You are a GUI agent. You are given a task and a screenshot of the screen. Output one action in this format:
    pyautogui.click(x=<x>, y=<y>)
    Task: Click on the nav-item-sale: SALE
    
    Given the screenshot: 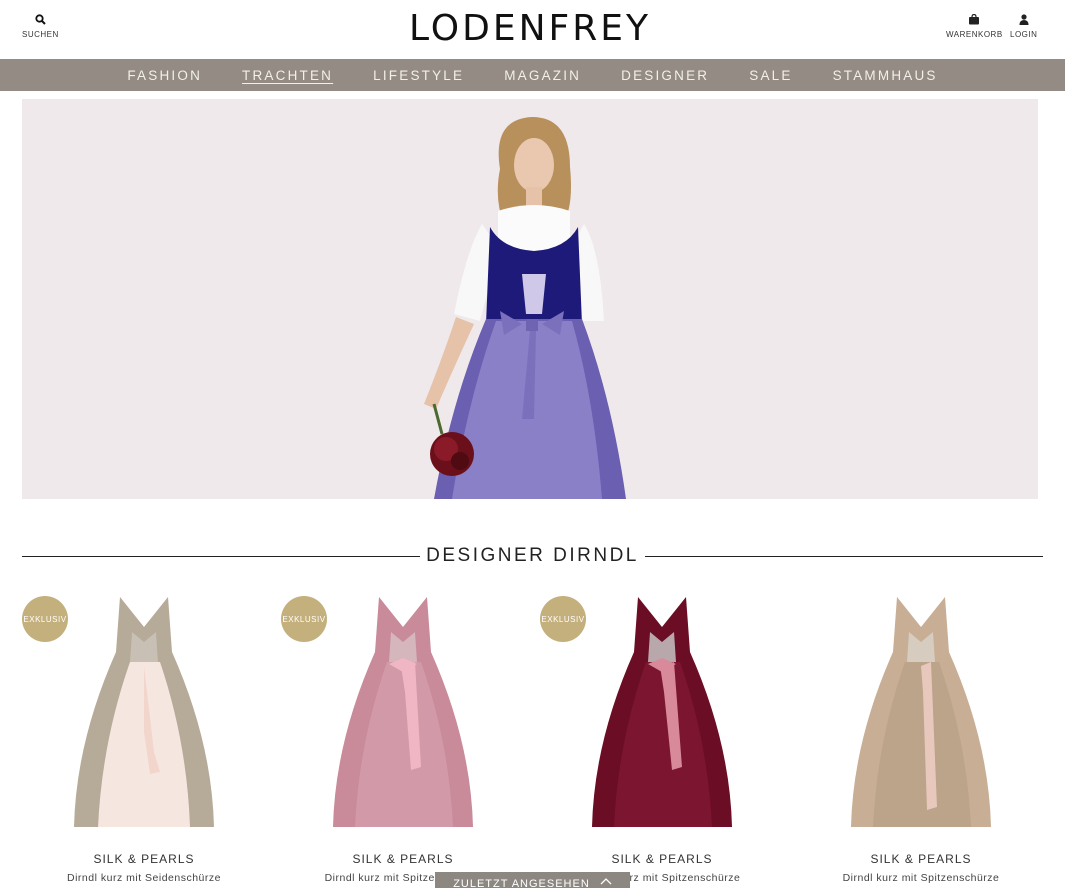 What is the action you would take?
    pyautogui.click(x=770, y=75)
    